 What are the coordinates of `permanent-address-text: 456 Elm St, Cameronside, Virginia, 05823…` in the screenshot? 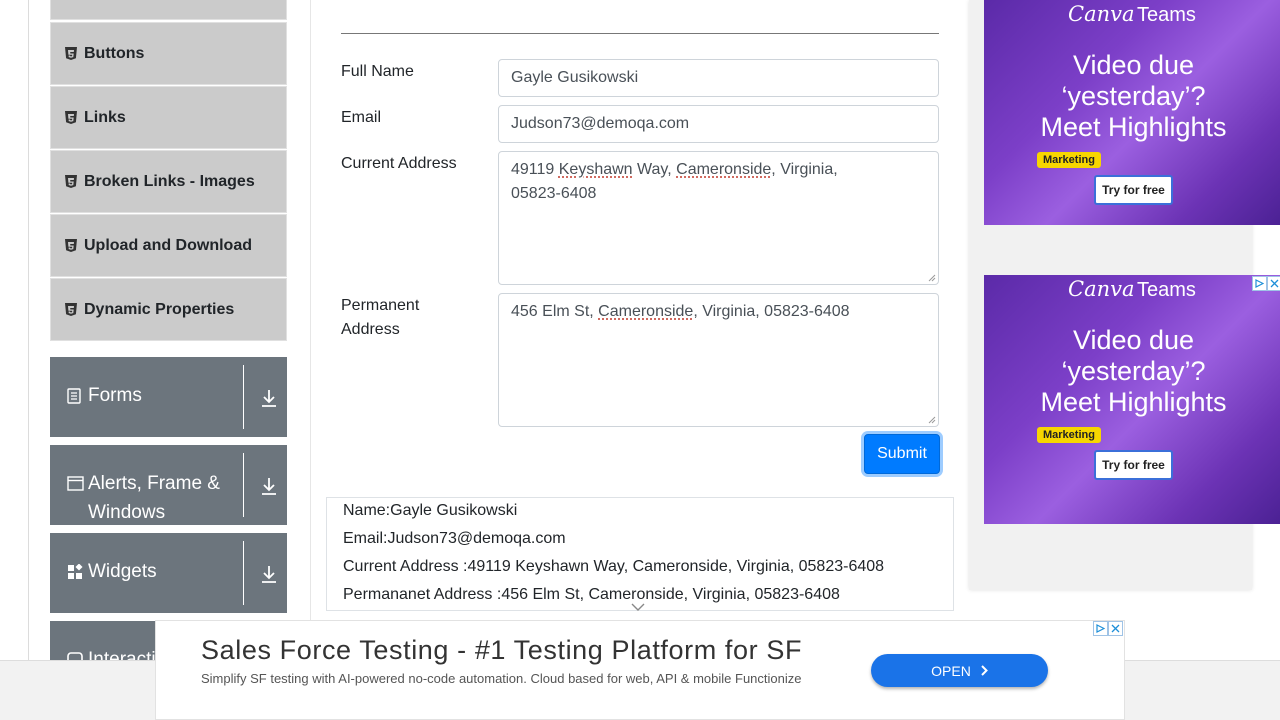 It's located at (680, 311).